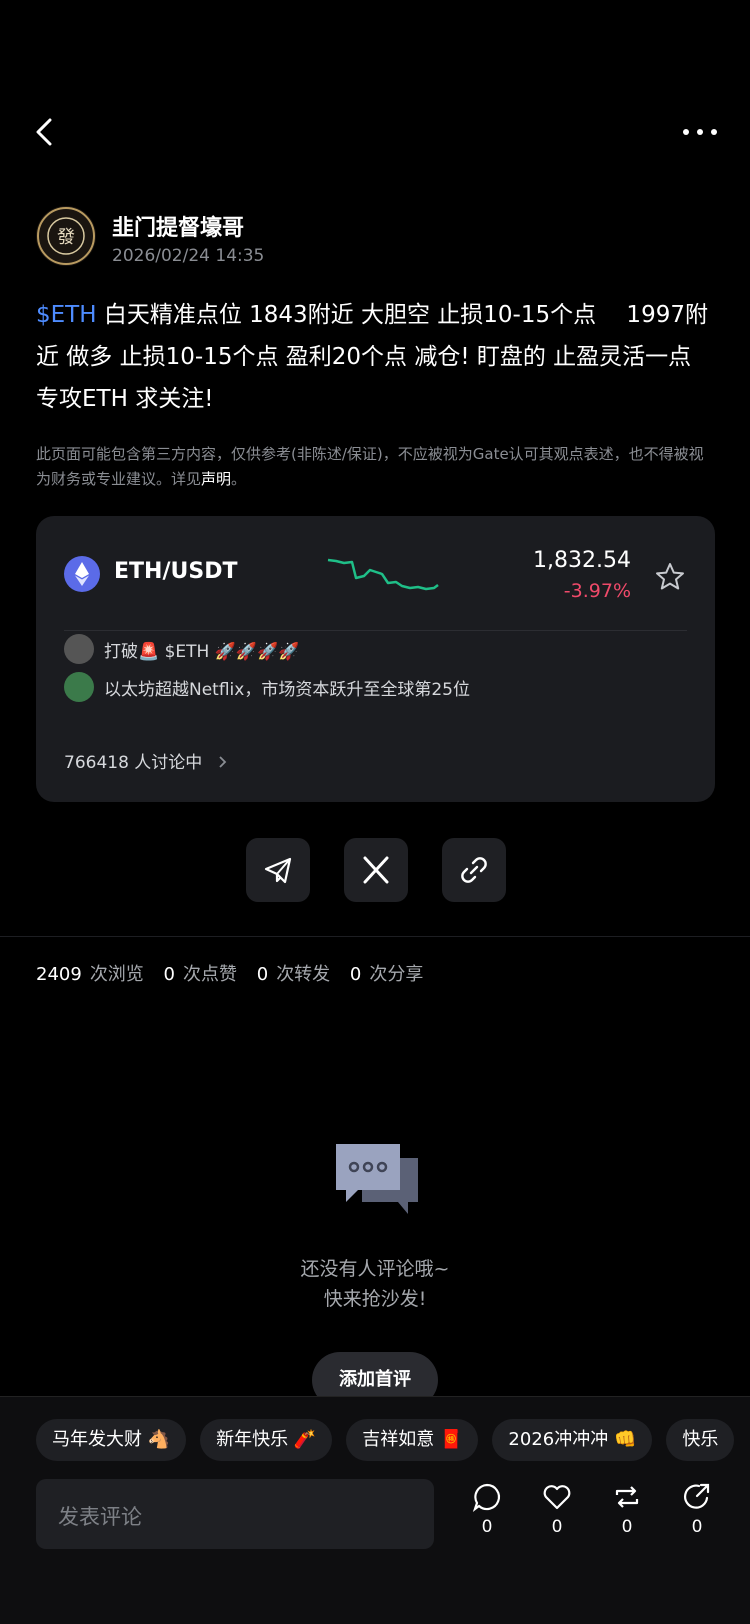  Describe the element at coordinates (697, 1527) in the screenshot. I see `share-count: 0` at that location.